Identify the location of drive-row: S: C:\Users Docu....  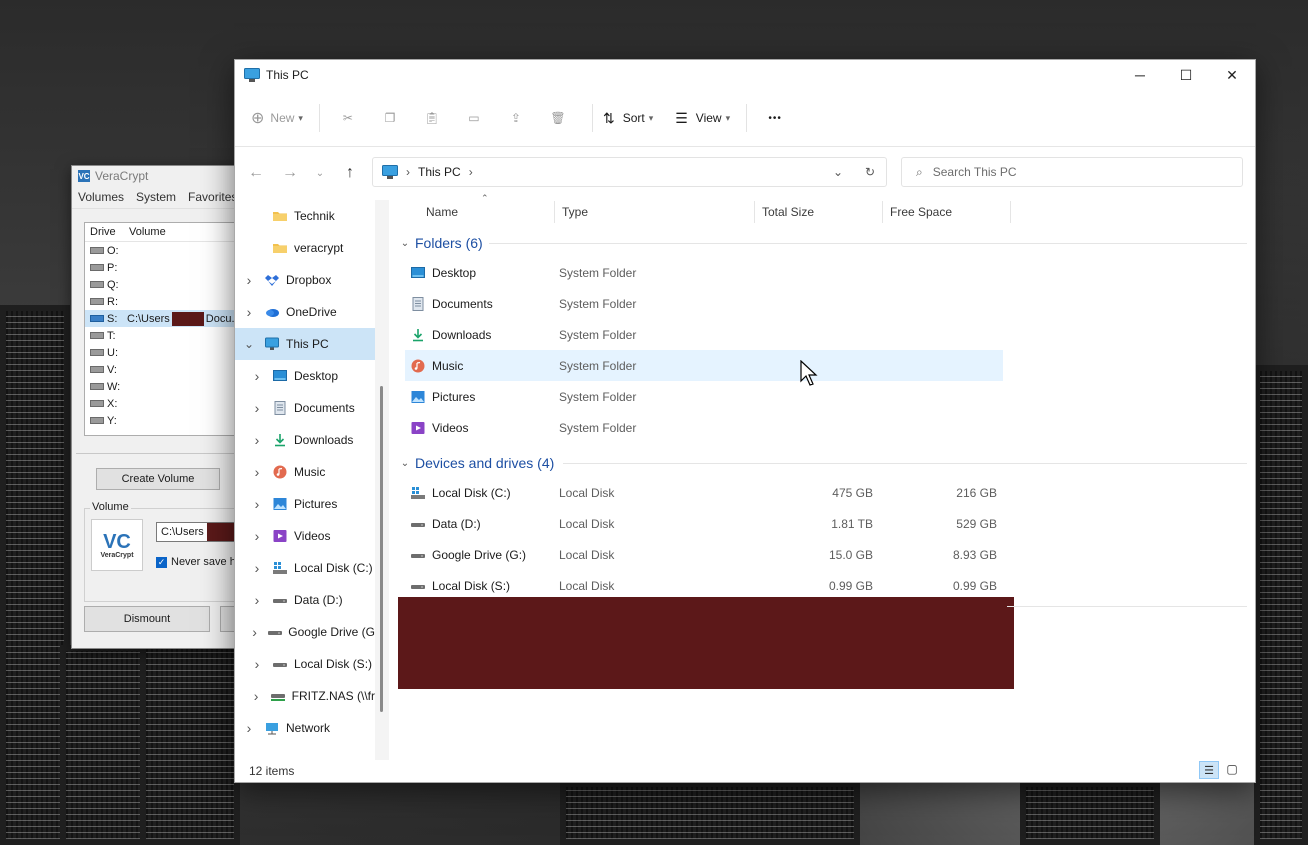
(170, 318).